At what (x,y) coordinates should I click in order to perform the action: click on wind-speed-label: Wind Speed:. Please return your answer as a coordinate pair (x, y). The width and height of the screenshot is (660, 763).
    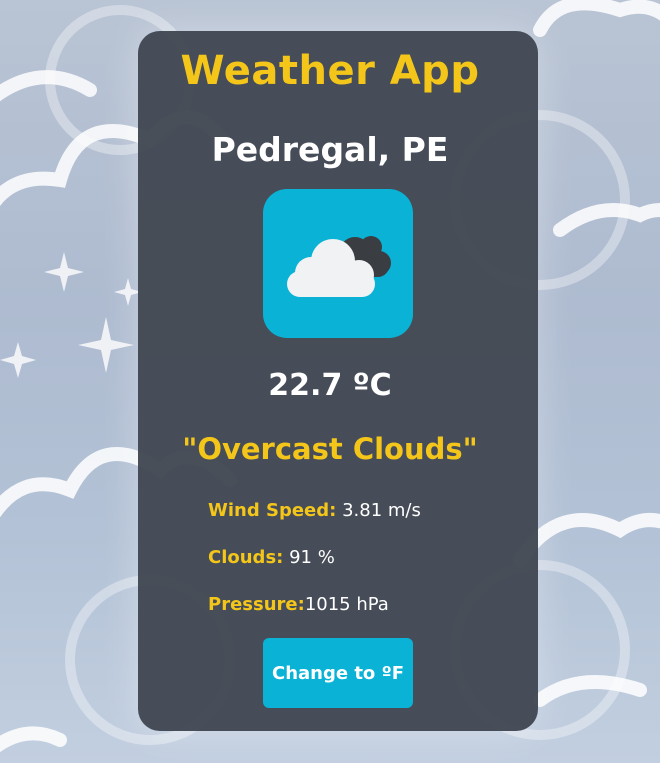
    Looking at the image, I should click on (272, 510).